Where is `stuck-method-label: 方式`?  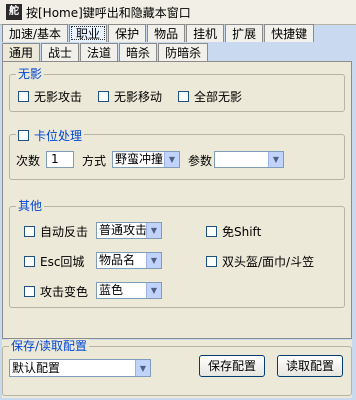
stuck-method-label: 方式 is located at coordinates (94, 161).